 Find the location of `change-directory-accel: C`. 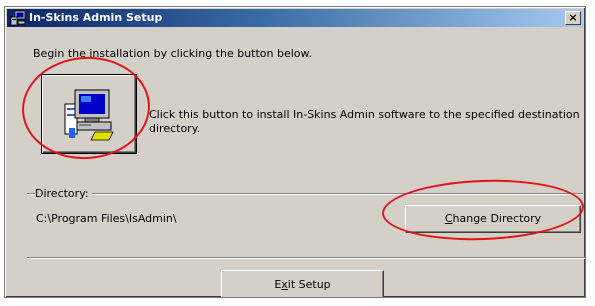

change-directory-accel: C is located at coordinates (448, 218).